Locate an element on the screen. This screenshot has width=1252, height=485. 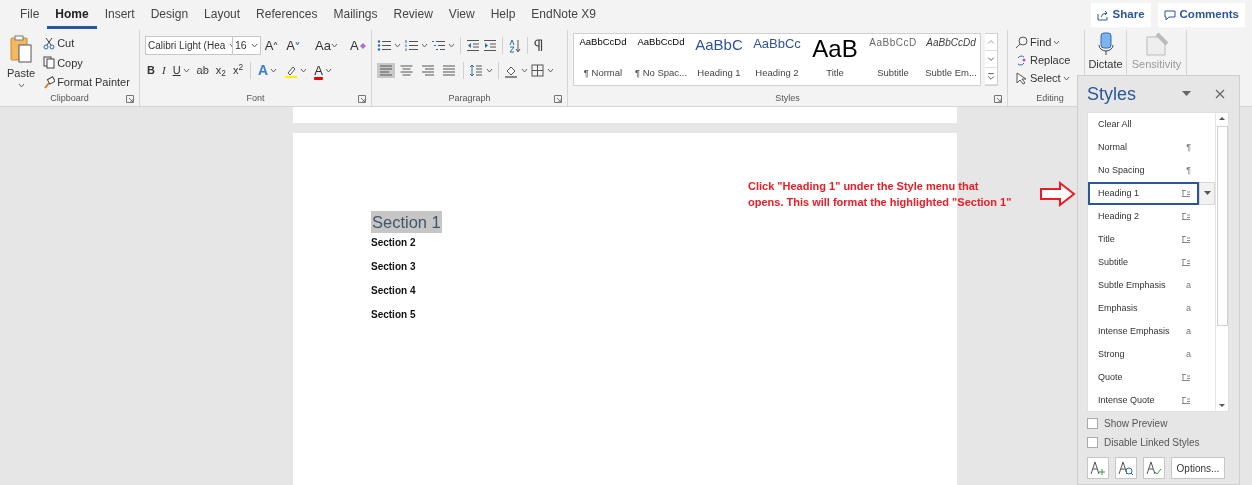
borders-icon is located at coordinates (537, 70).